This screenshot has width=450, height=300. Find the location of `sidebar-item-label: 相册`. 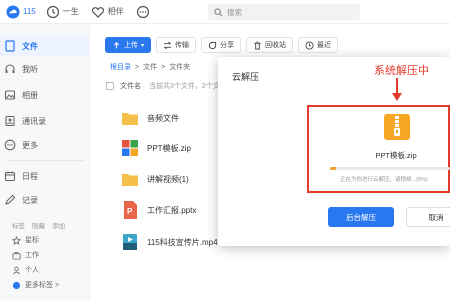

sidebar-item-label: 相册 is located at coordinates (30, 95).